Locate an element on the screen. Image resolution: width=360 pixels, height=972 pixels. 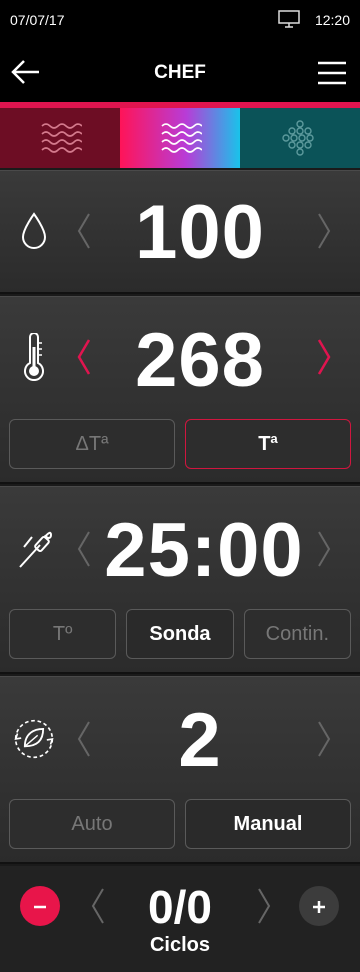
thermometer-icon is located at coordinates (34, 357).